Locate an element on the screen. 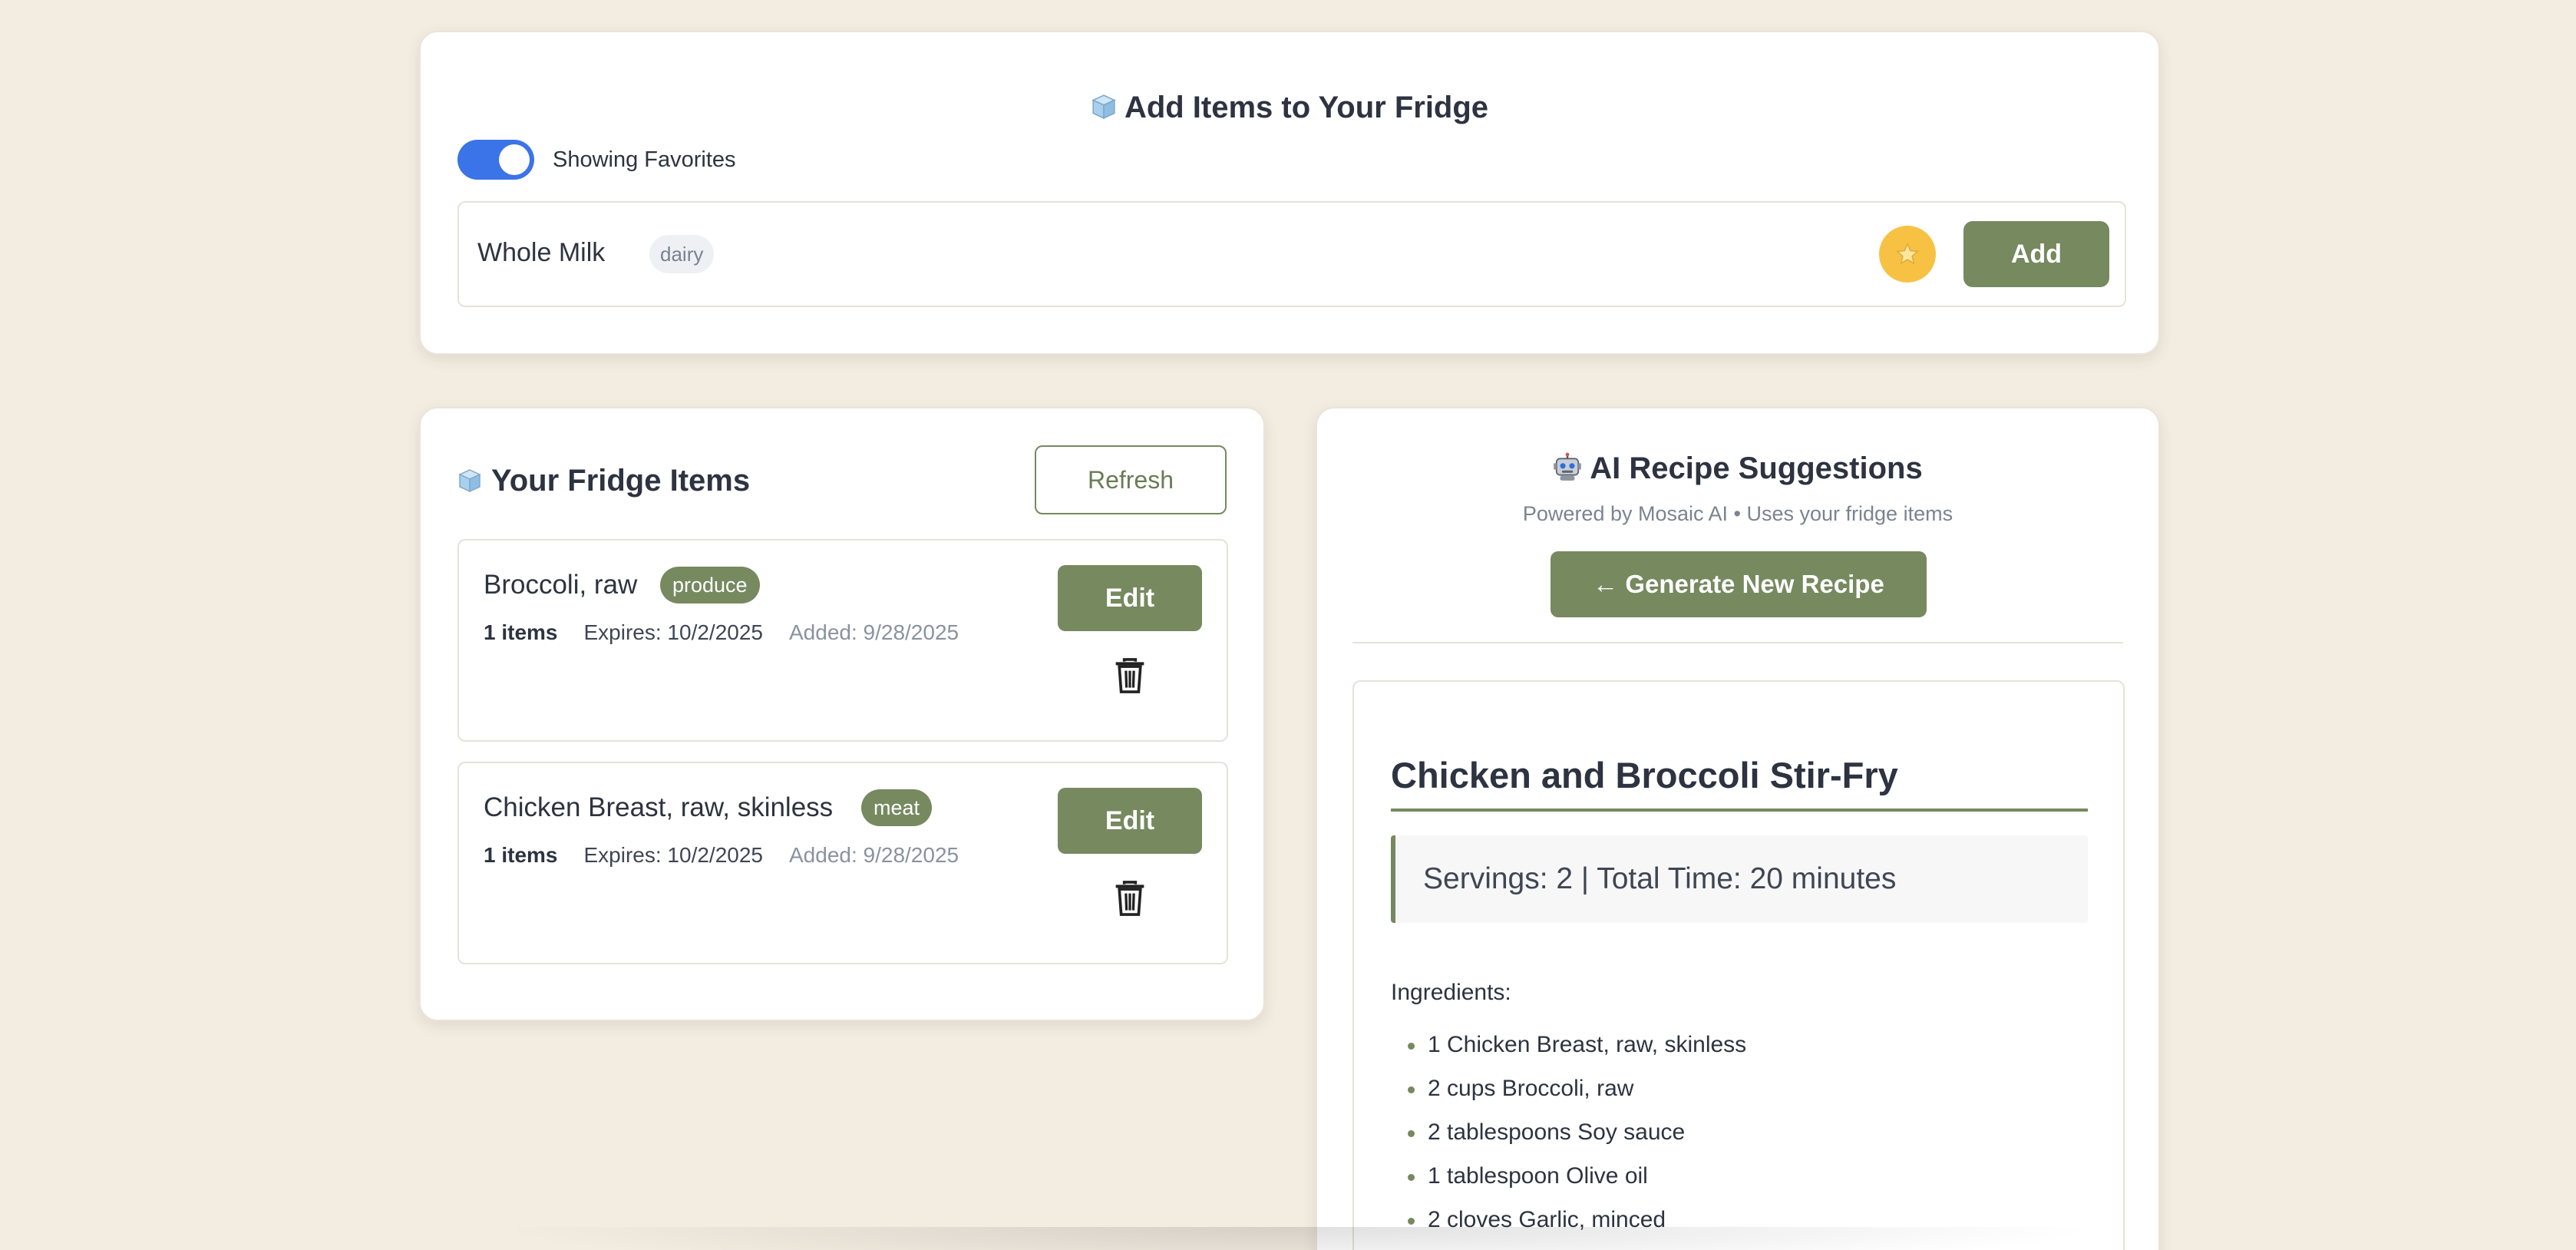 The height and width of the screenshot is (1250, 2576). recipe-suggestions-title: AI Recipe Suggestions is located at coordinates (1756, 468).